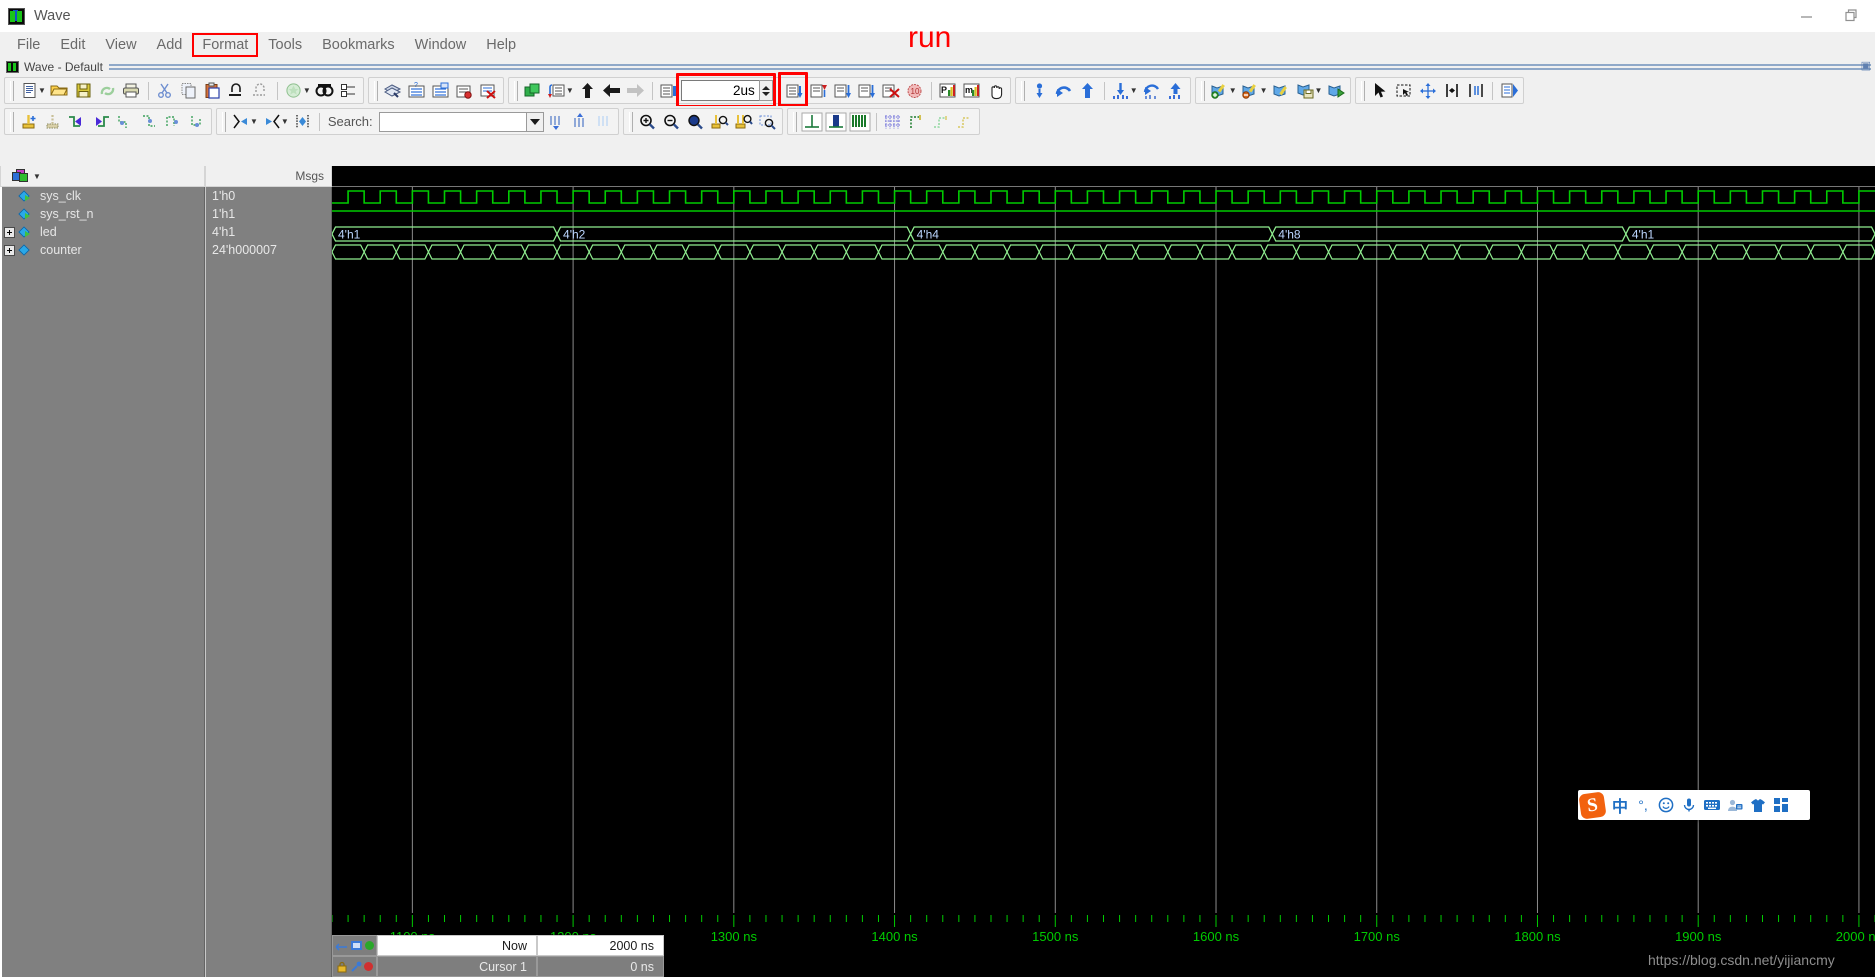 This screenshot has width=1875, height=977. Describe the element at coordinates (60, 91) in the screenshot. I see `open-folder-icon` at that location.